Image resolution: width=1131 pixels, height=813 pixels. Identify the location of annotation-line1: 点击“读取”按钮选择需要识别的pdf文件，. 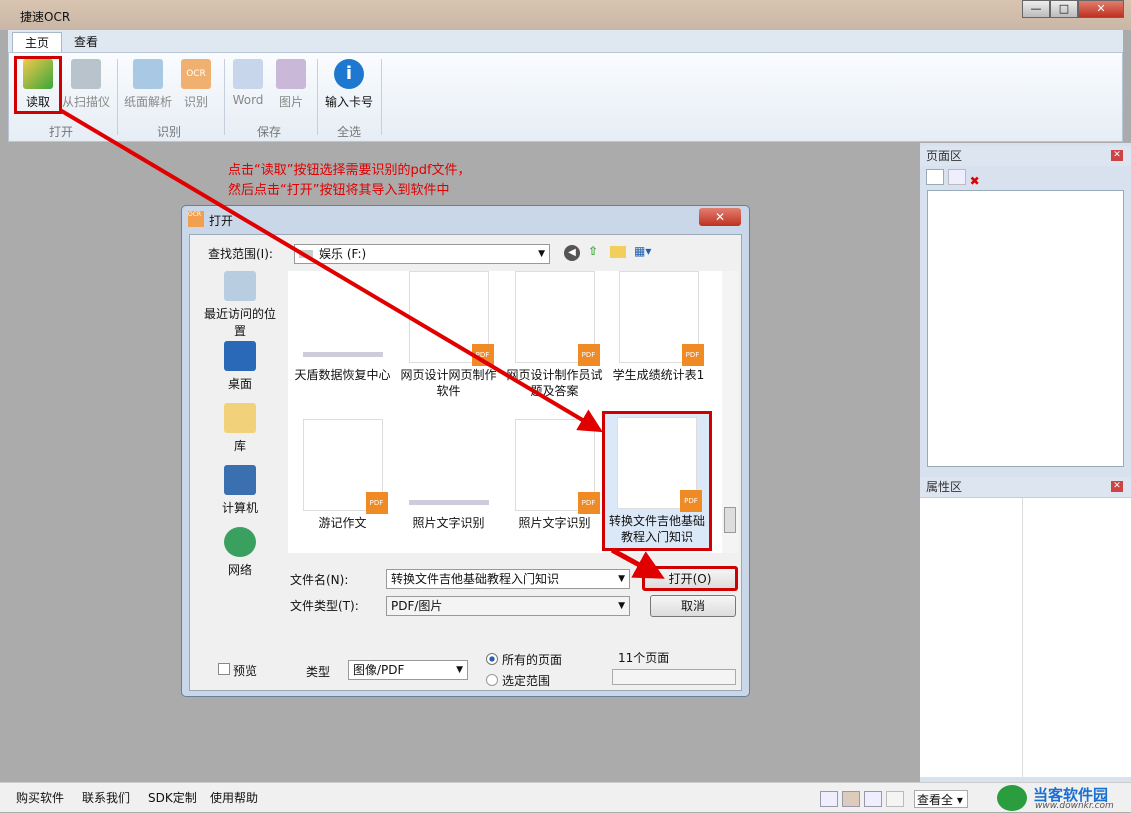
(349, 170).